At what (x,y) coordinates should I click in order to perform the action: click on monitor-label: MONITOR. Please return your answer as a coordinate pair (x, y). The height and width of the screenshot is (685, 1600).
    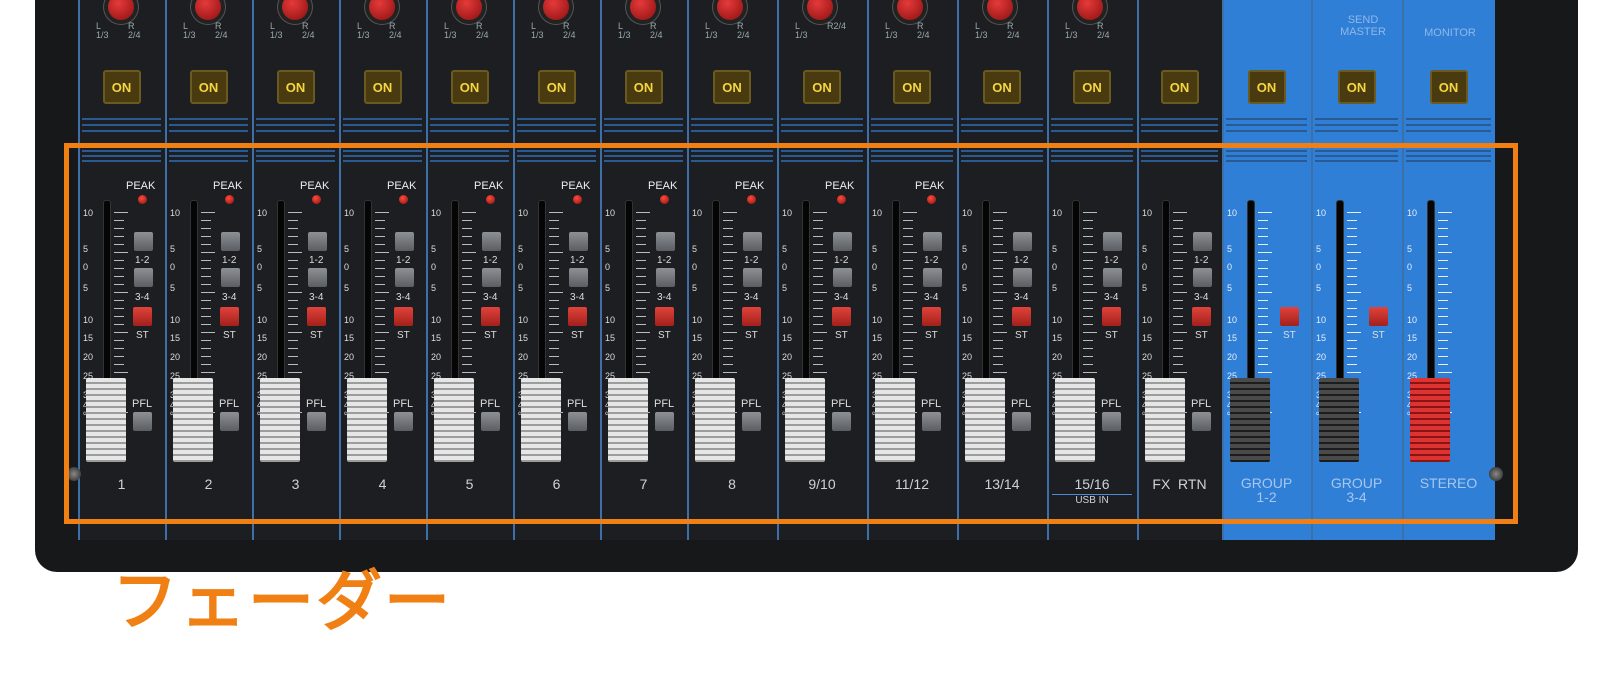
    Looking at the image, I should click on (1450, 33).